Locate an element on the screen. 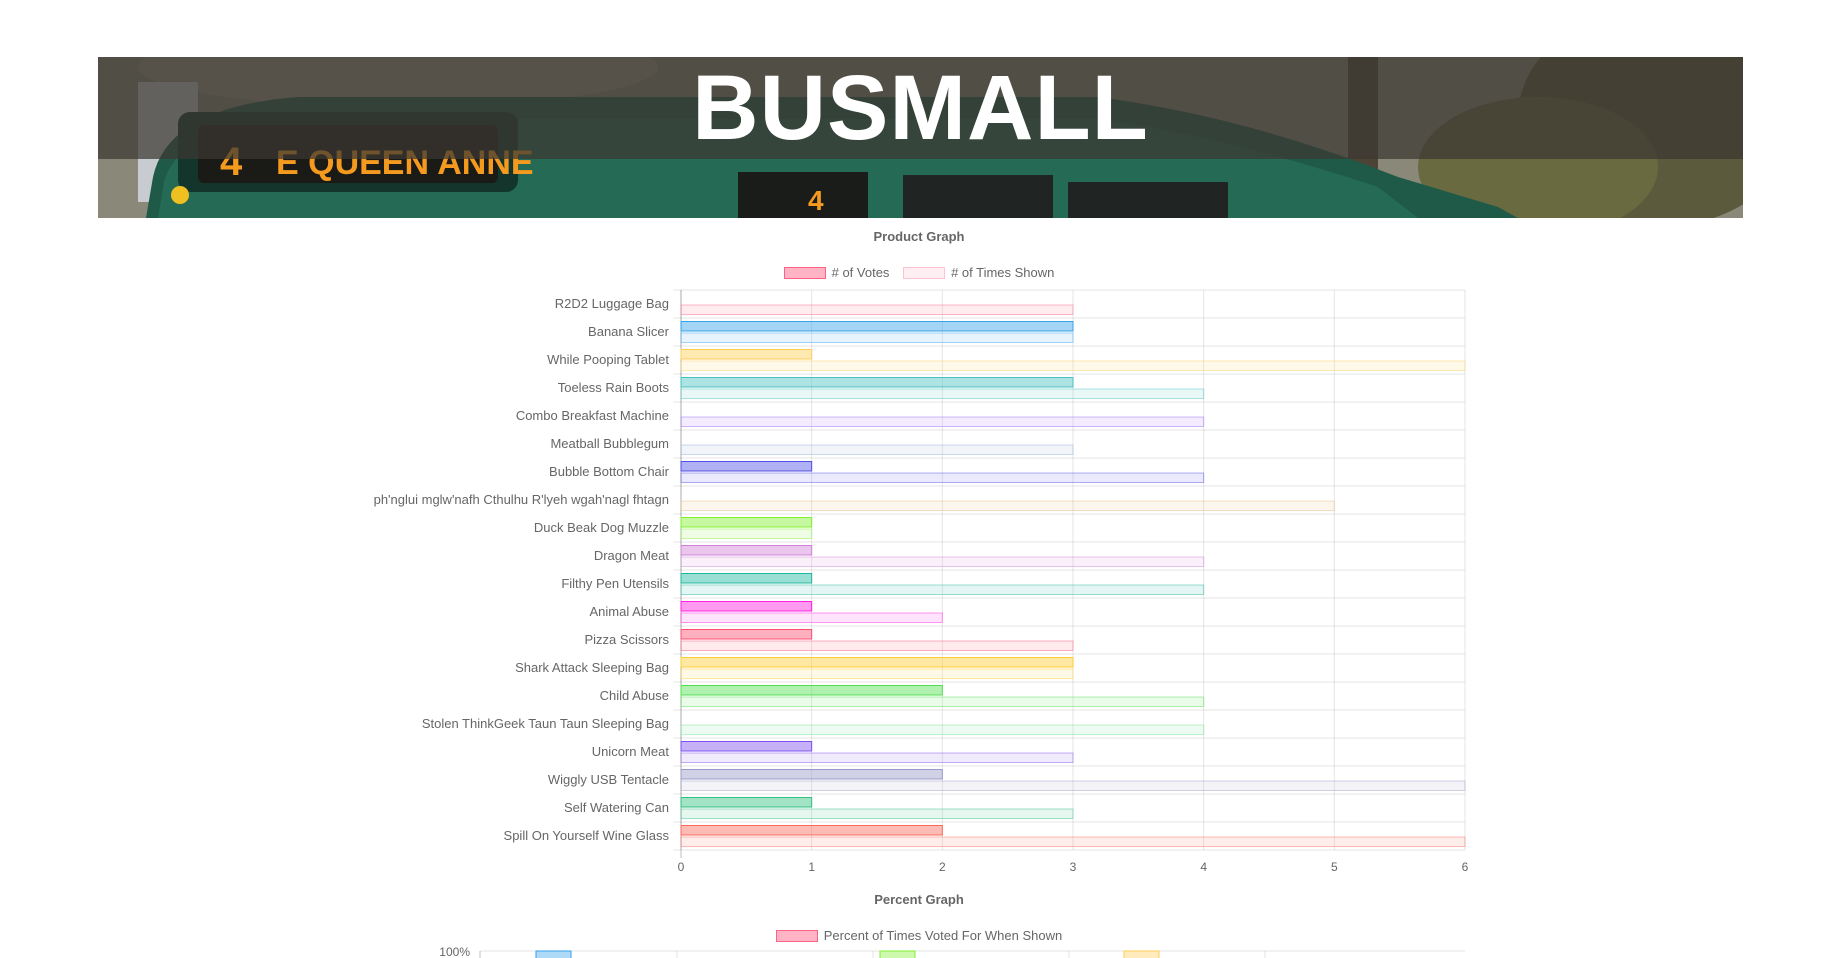 The width and height of the screenshot is (1838, 958). x-tick-label: 1 is located at coordinates (811, 867).